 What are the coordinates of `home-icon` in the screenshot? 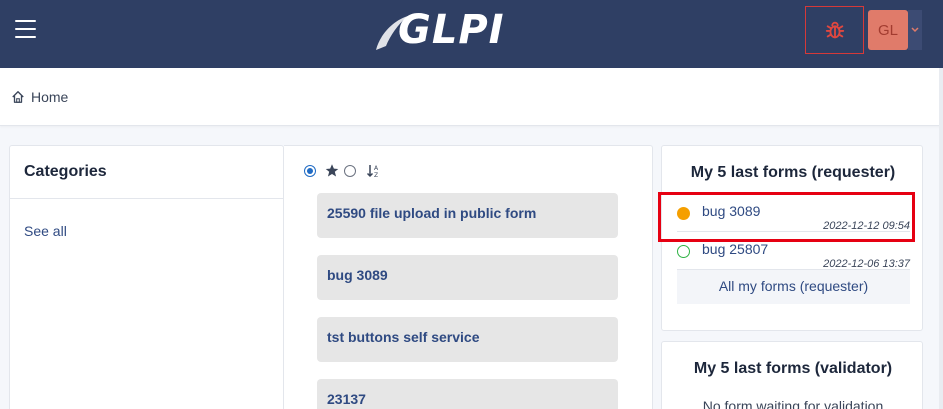 It's located at (18, 97).